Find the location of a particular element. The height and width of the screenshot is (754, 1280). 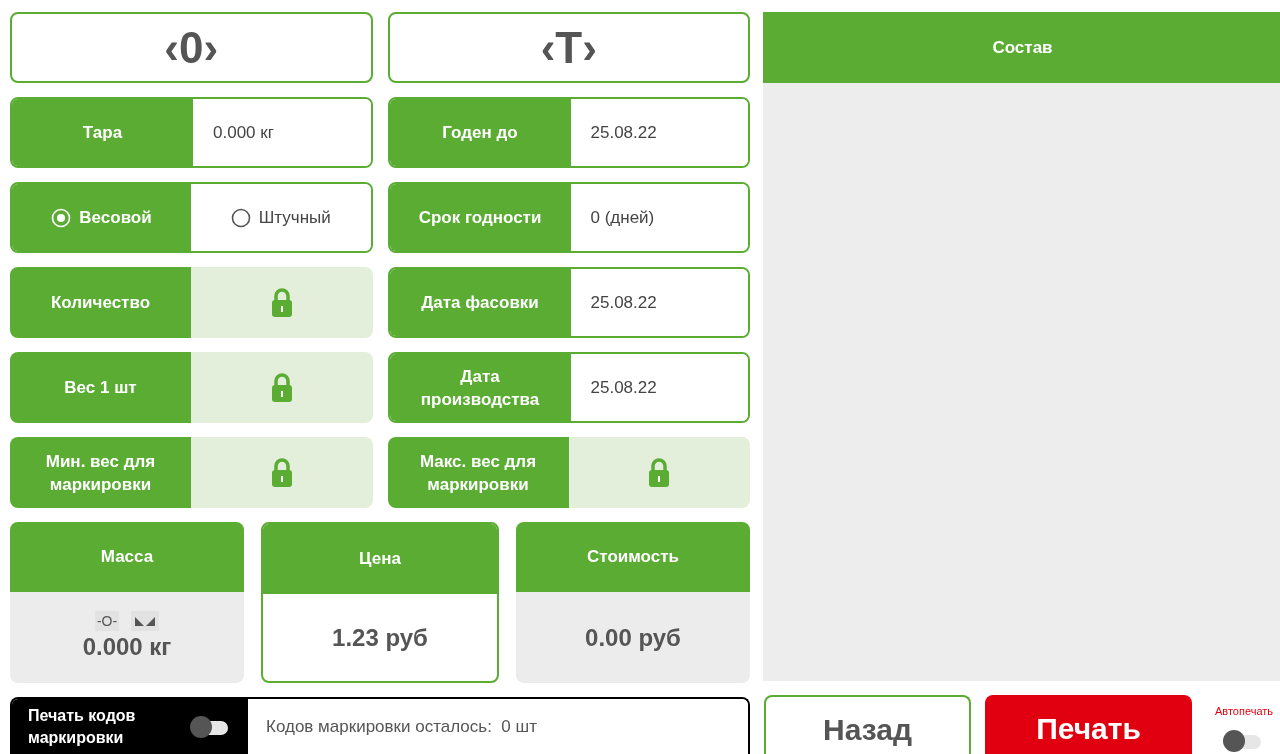

total-card: Стоимость 0.00 руб is located at coordinates (633, 602).